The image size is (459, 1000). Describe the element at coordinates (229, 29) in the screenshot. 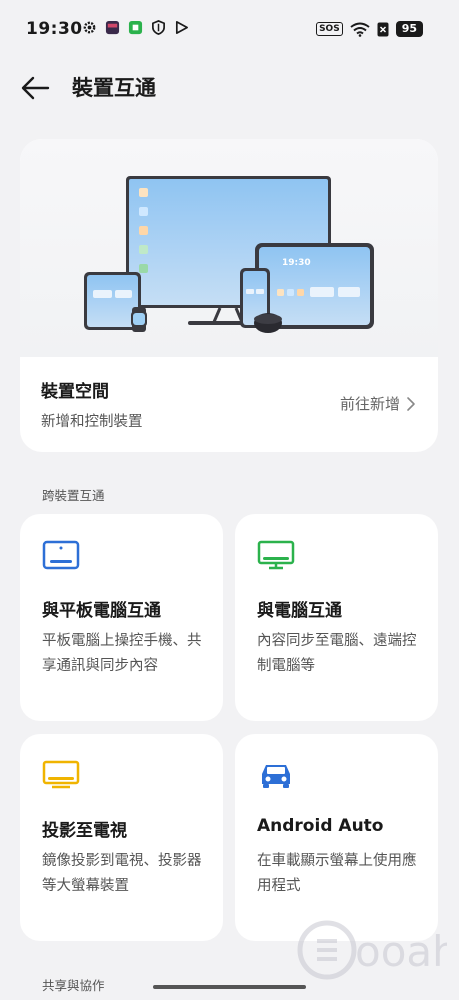

I see `status-bar: 19:30 SOS 95` at that location.